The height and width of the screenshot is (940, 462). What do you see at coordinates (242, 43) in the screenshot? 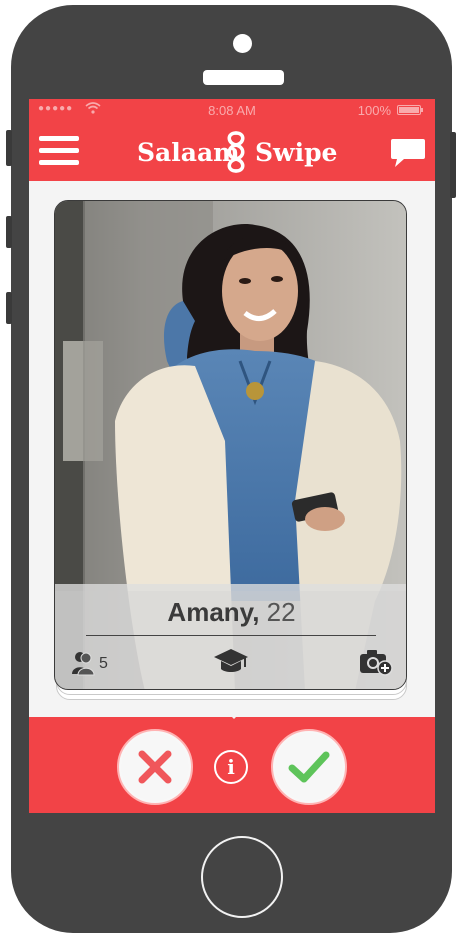
I see `front-camera` at bounding box center [242, 43].